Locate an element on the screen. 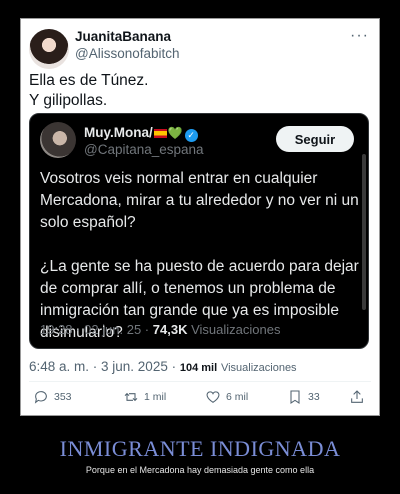 This screenshot has height=494, width=400. retweet-button: 1 mil is located at coordinates (144, 397).